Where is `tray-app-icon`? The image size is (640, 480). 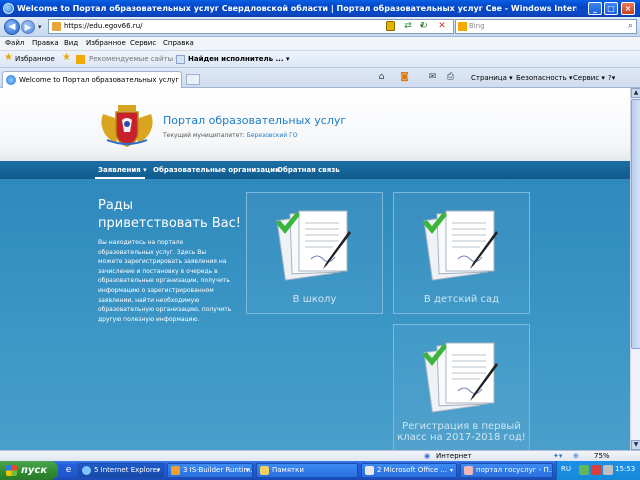 tray-app-icon is located at coordinates (584, 470).